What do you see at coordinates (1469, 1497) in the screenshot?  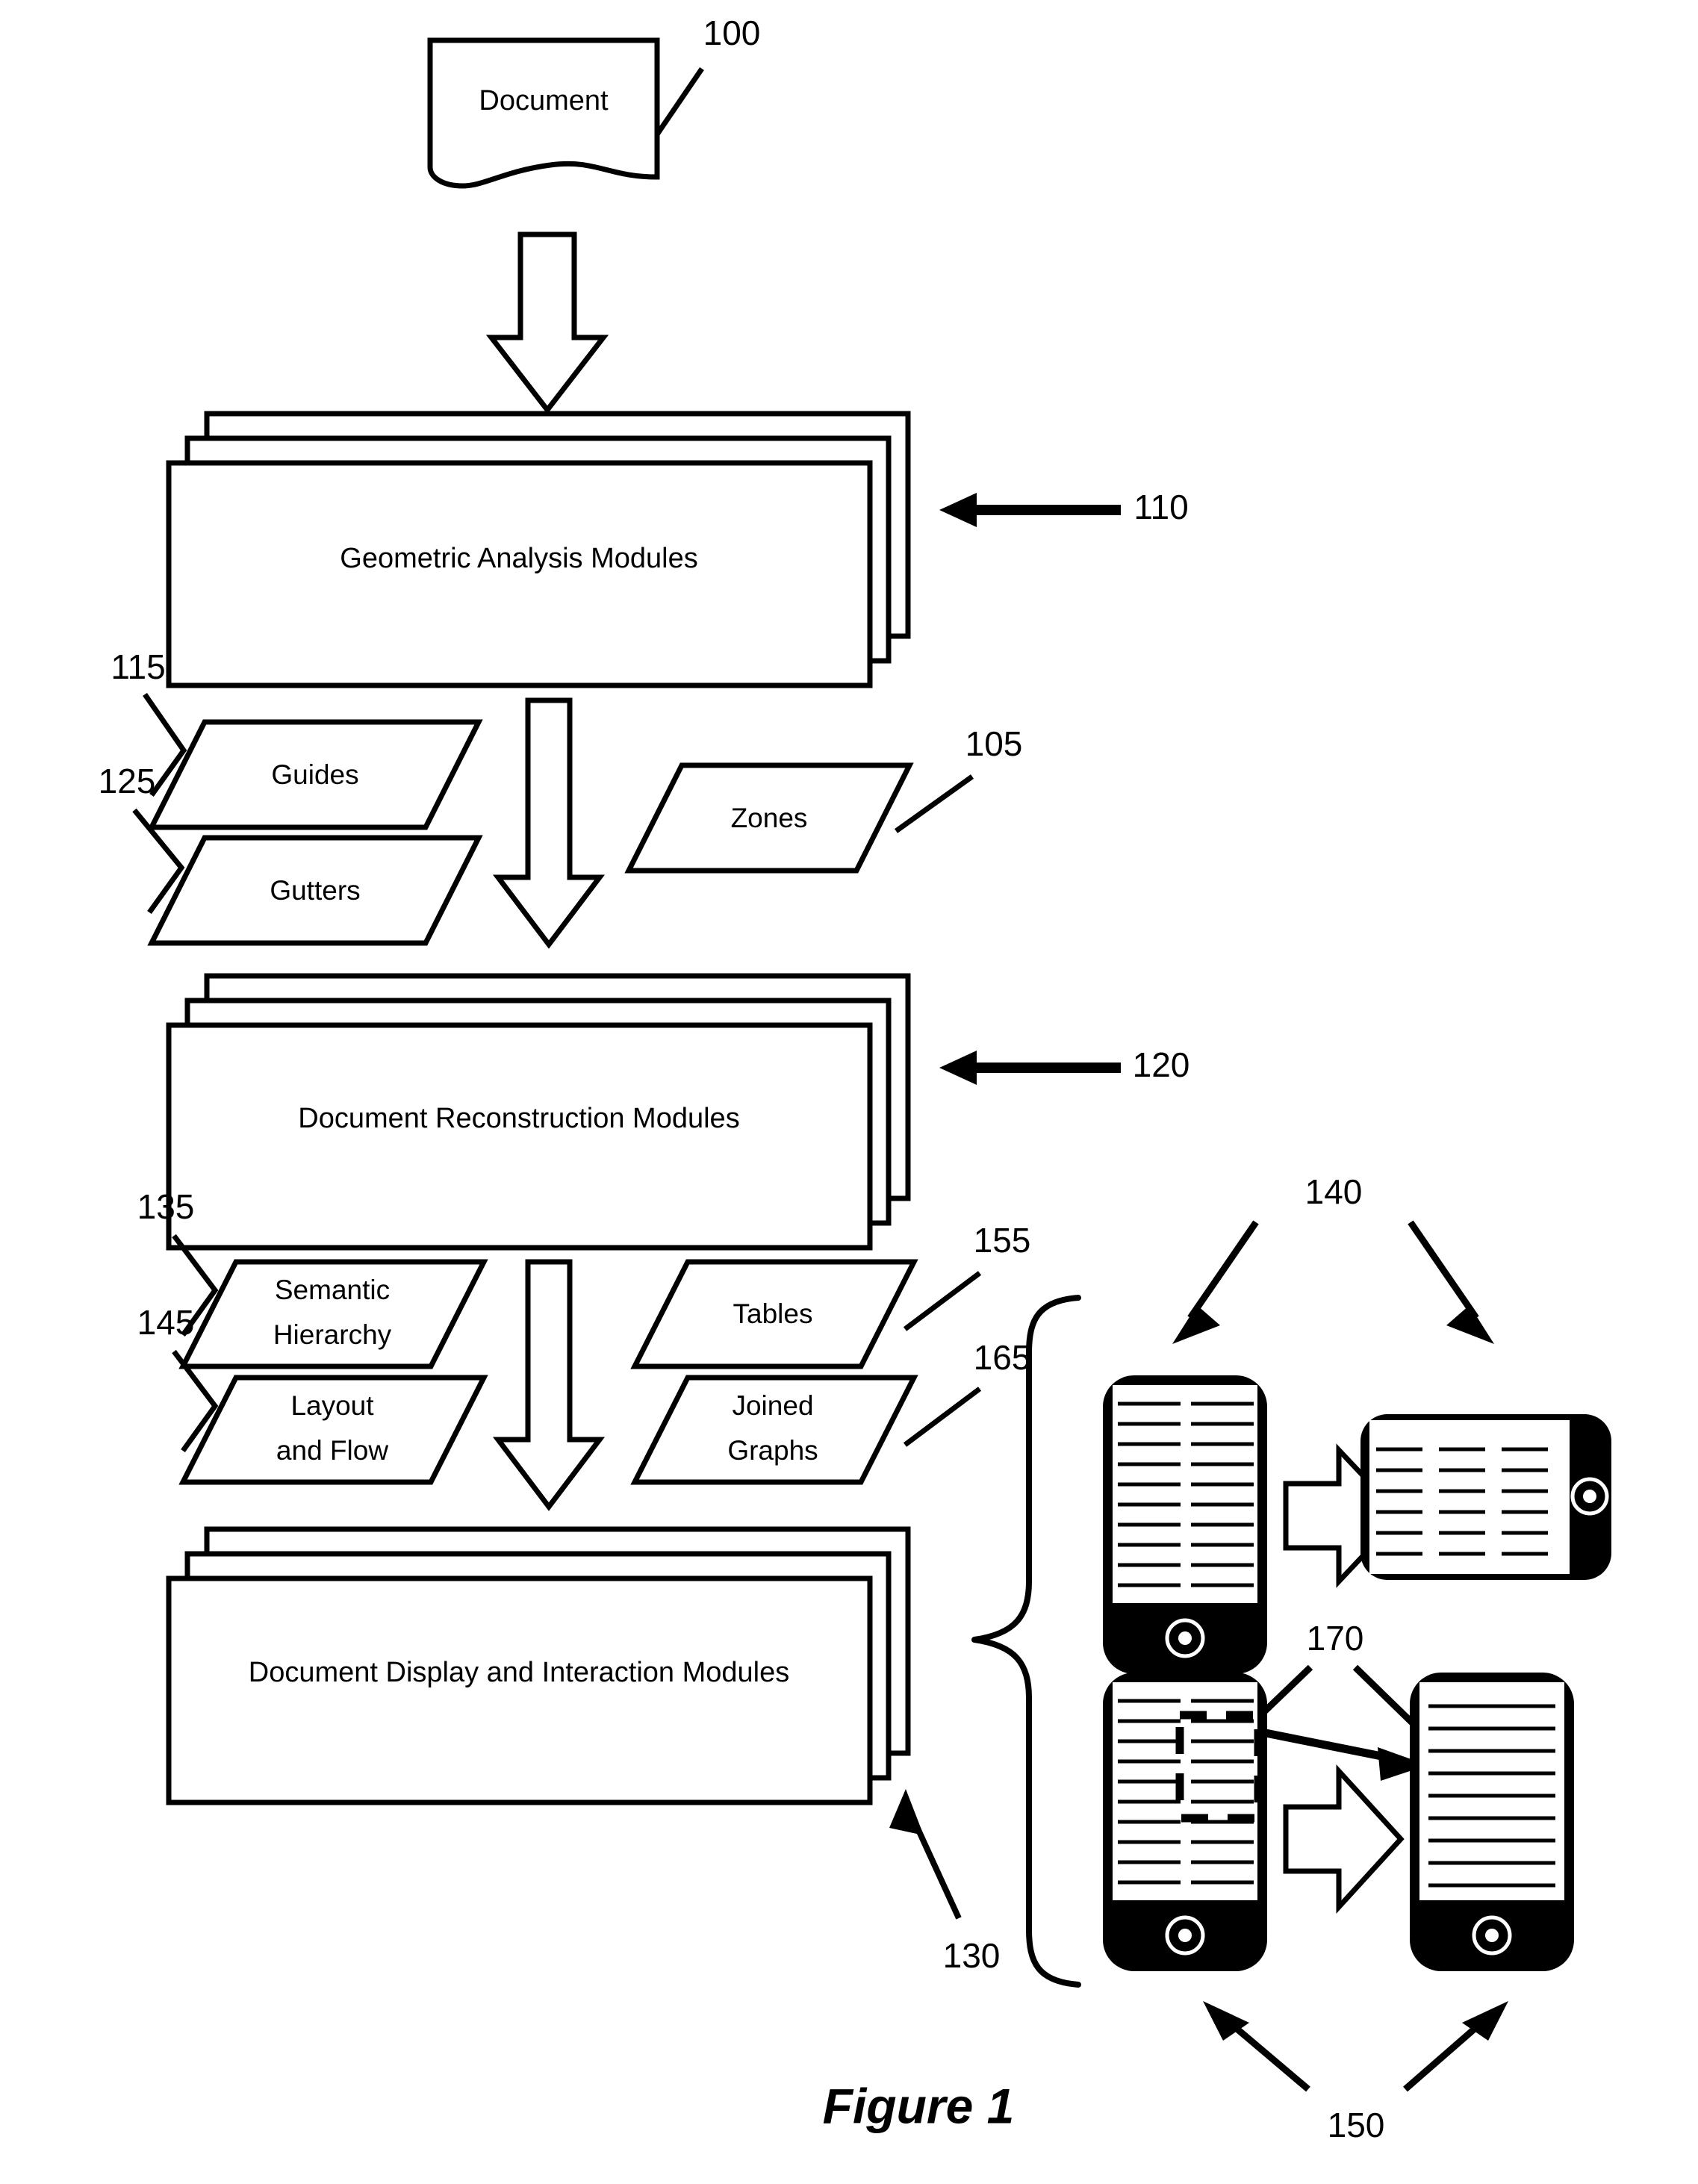 I see `tablet-screen` at bounding box center [1469, 1497].